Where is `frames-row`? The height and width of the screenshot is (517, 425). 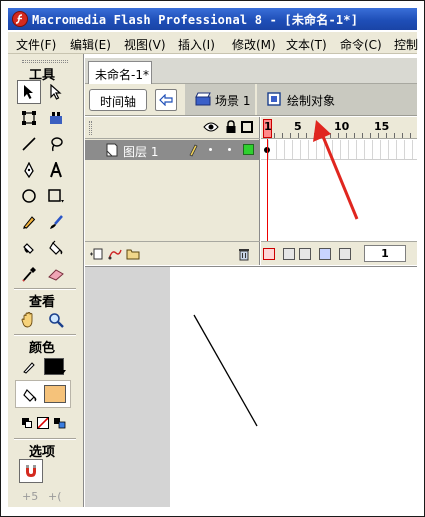
frames-row is located at coordinates (339, 150).